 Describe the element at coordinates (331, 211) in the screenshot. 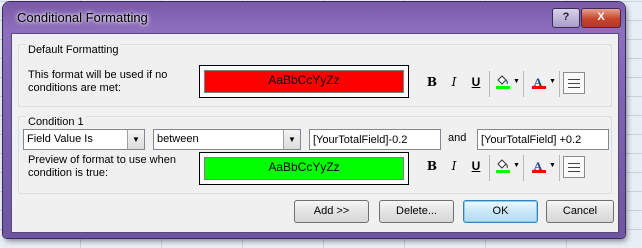

I see `add-button: Add >>` at that location.